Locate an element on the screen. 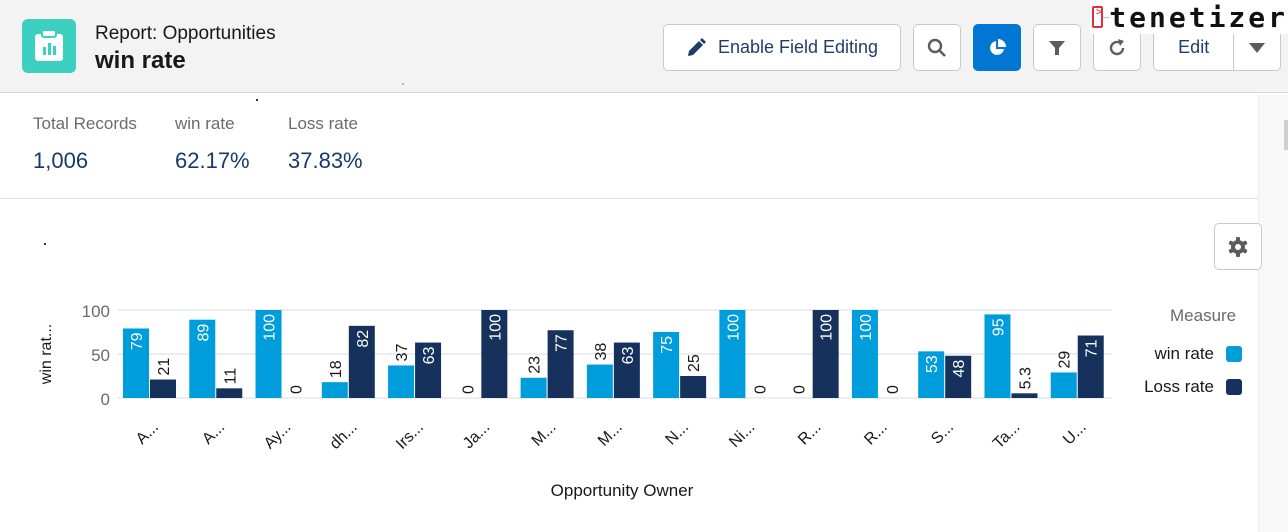  metric-value: 62.17% is located at coordinates (212, 160).